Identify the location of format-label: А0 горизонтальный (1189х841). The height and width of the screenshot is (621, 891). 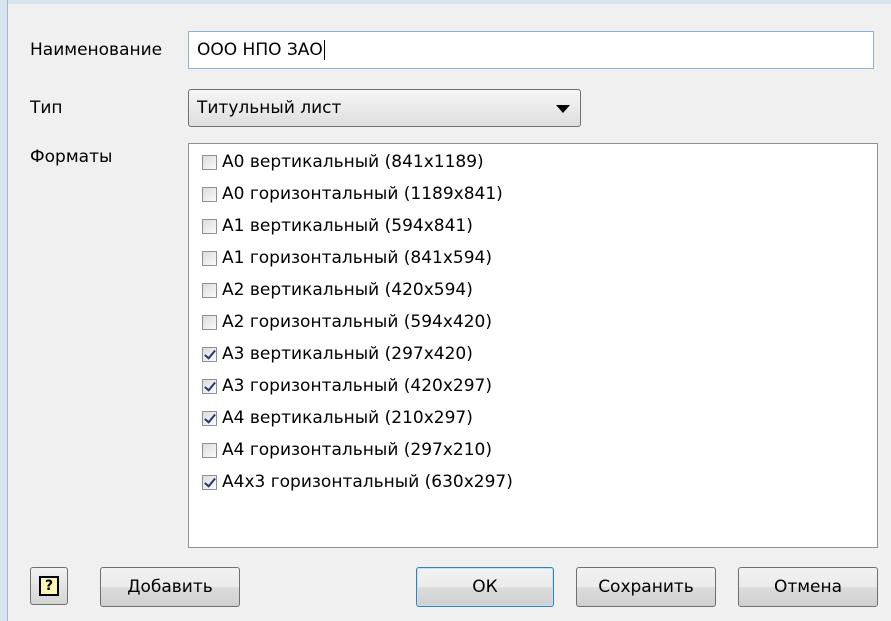
(362, 194).